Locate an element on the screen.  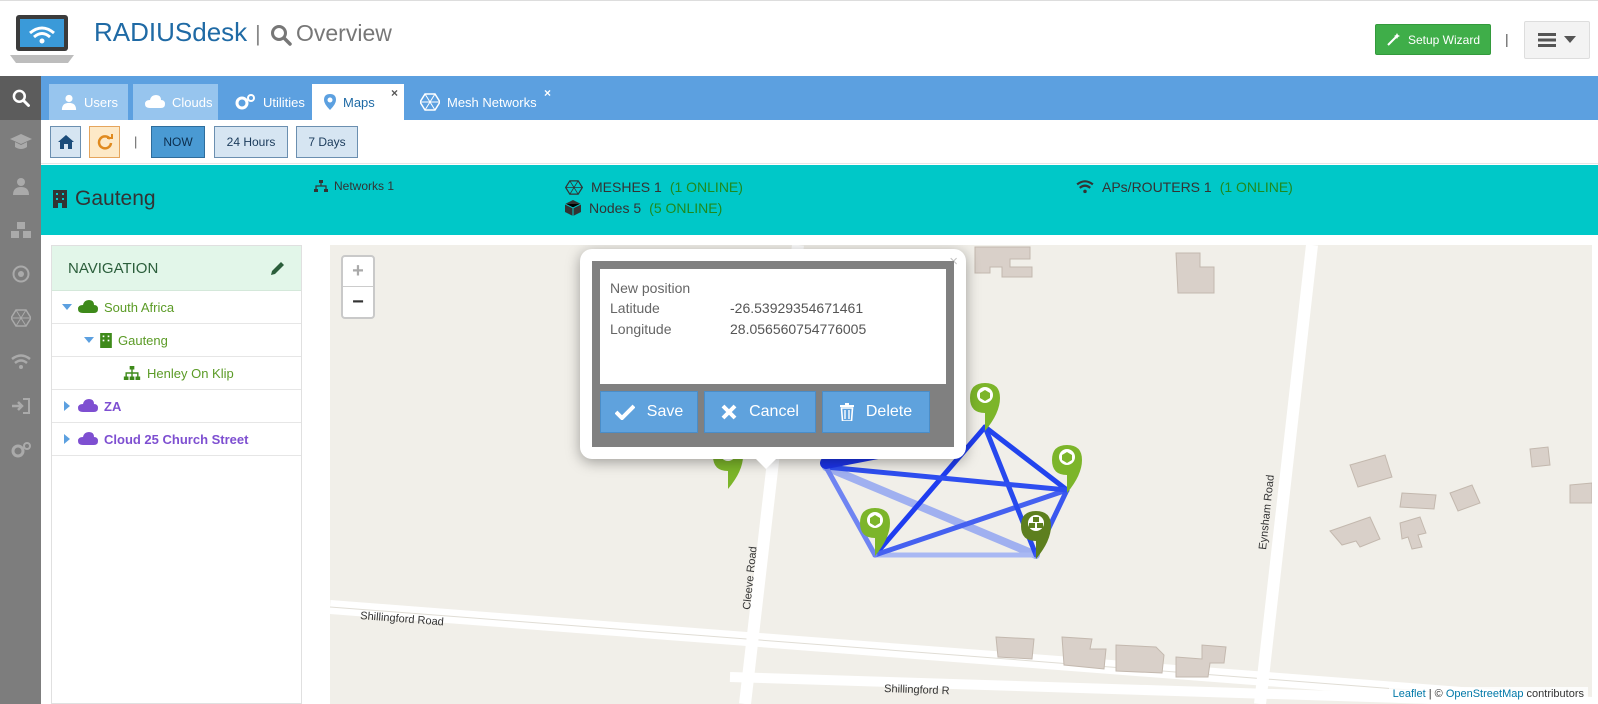
tab-maps: Maps × is located at coordinates (358, 102).